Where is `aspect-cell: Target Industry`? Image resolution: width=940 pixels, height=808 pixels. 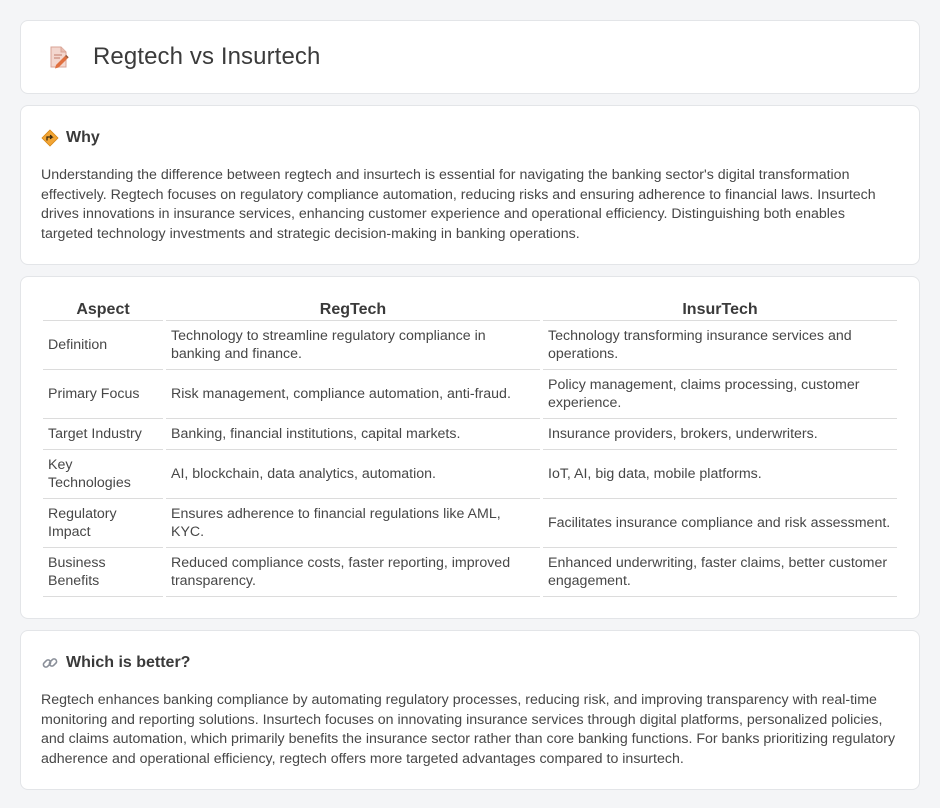
aspect-cell: Target Industry is located at coordinates (103, 434).